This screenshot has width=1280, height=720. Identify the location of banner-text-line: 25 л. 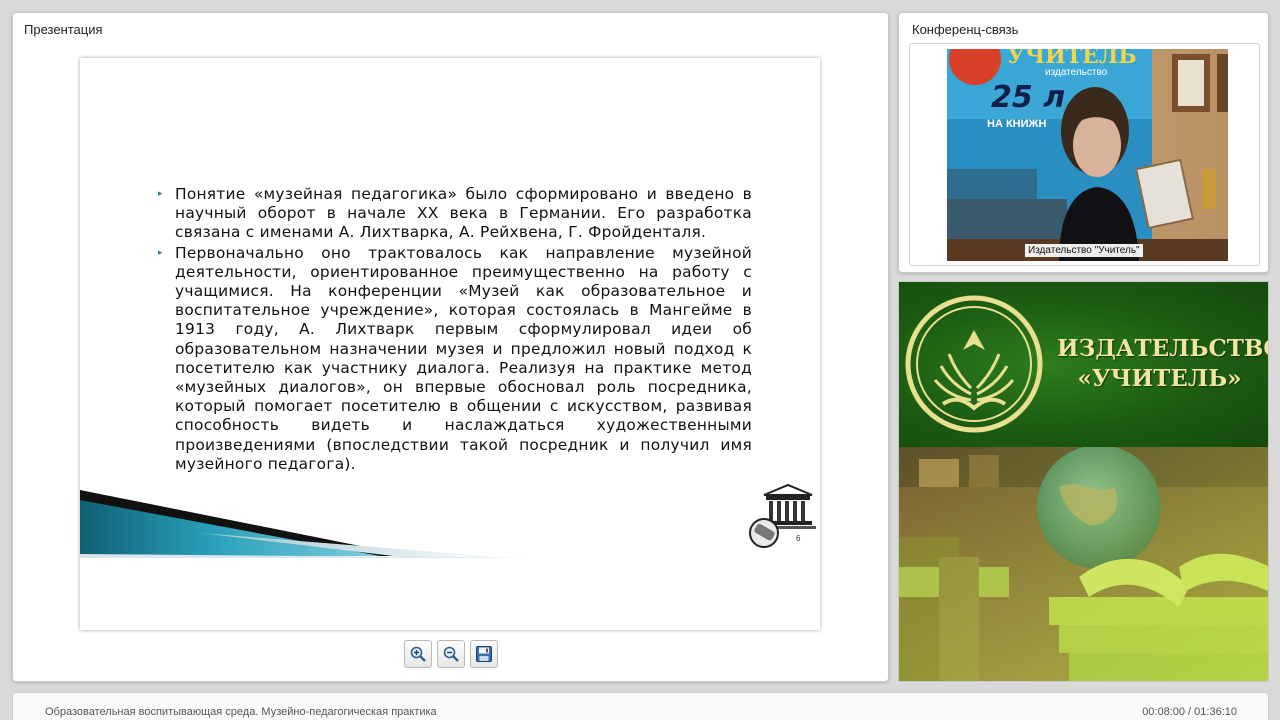
(1028, 97).